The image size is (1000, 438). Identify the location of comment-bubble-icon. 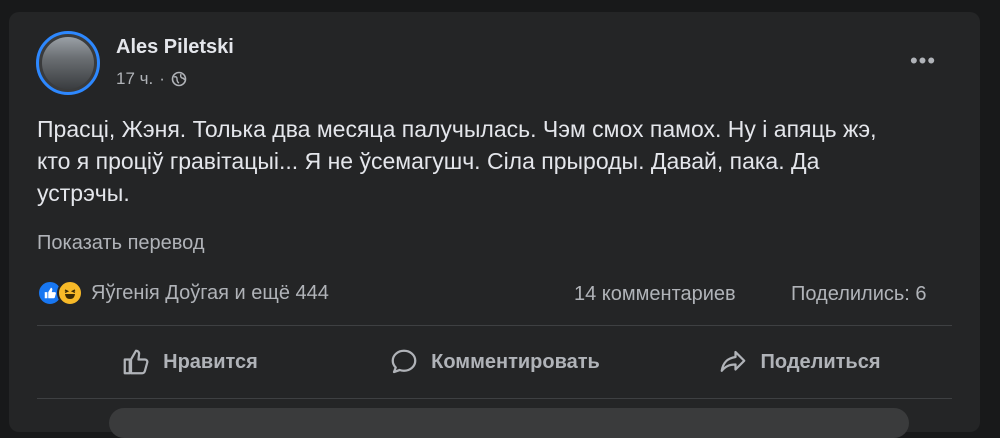
(404, 361).